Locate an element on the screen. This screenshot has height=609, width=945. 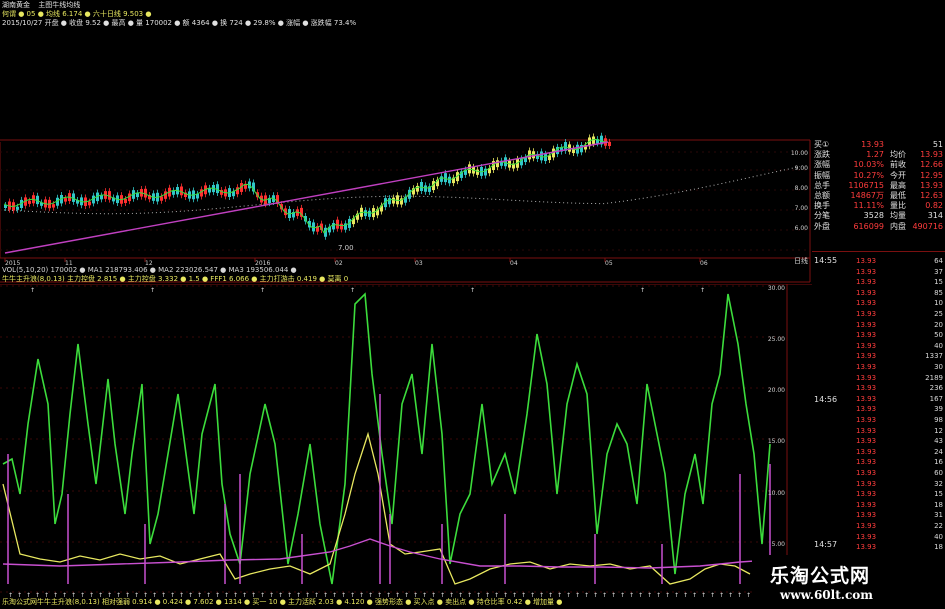
quote-value: 3528 is located at coordinates (873, 216).